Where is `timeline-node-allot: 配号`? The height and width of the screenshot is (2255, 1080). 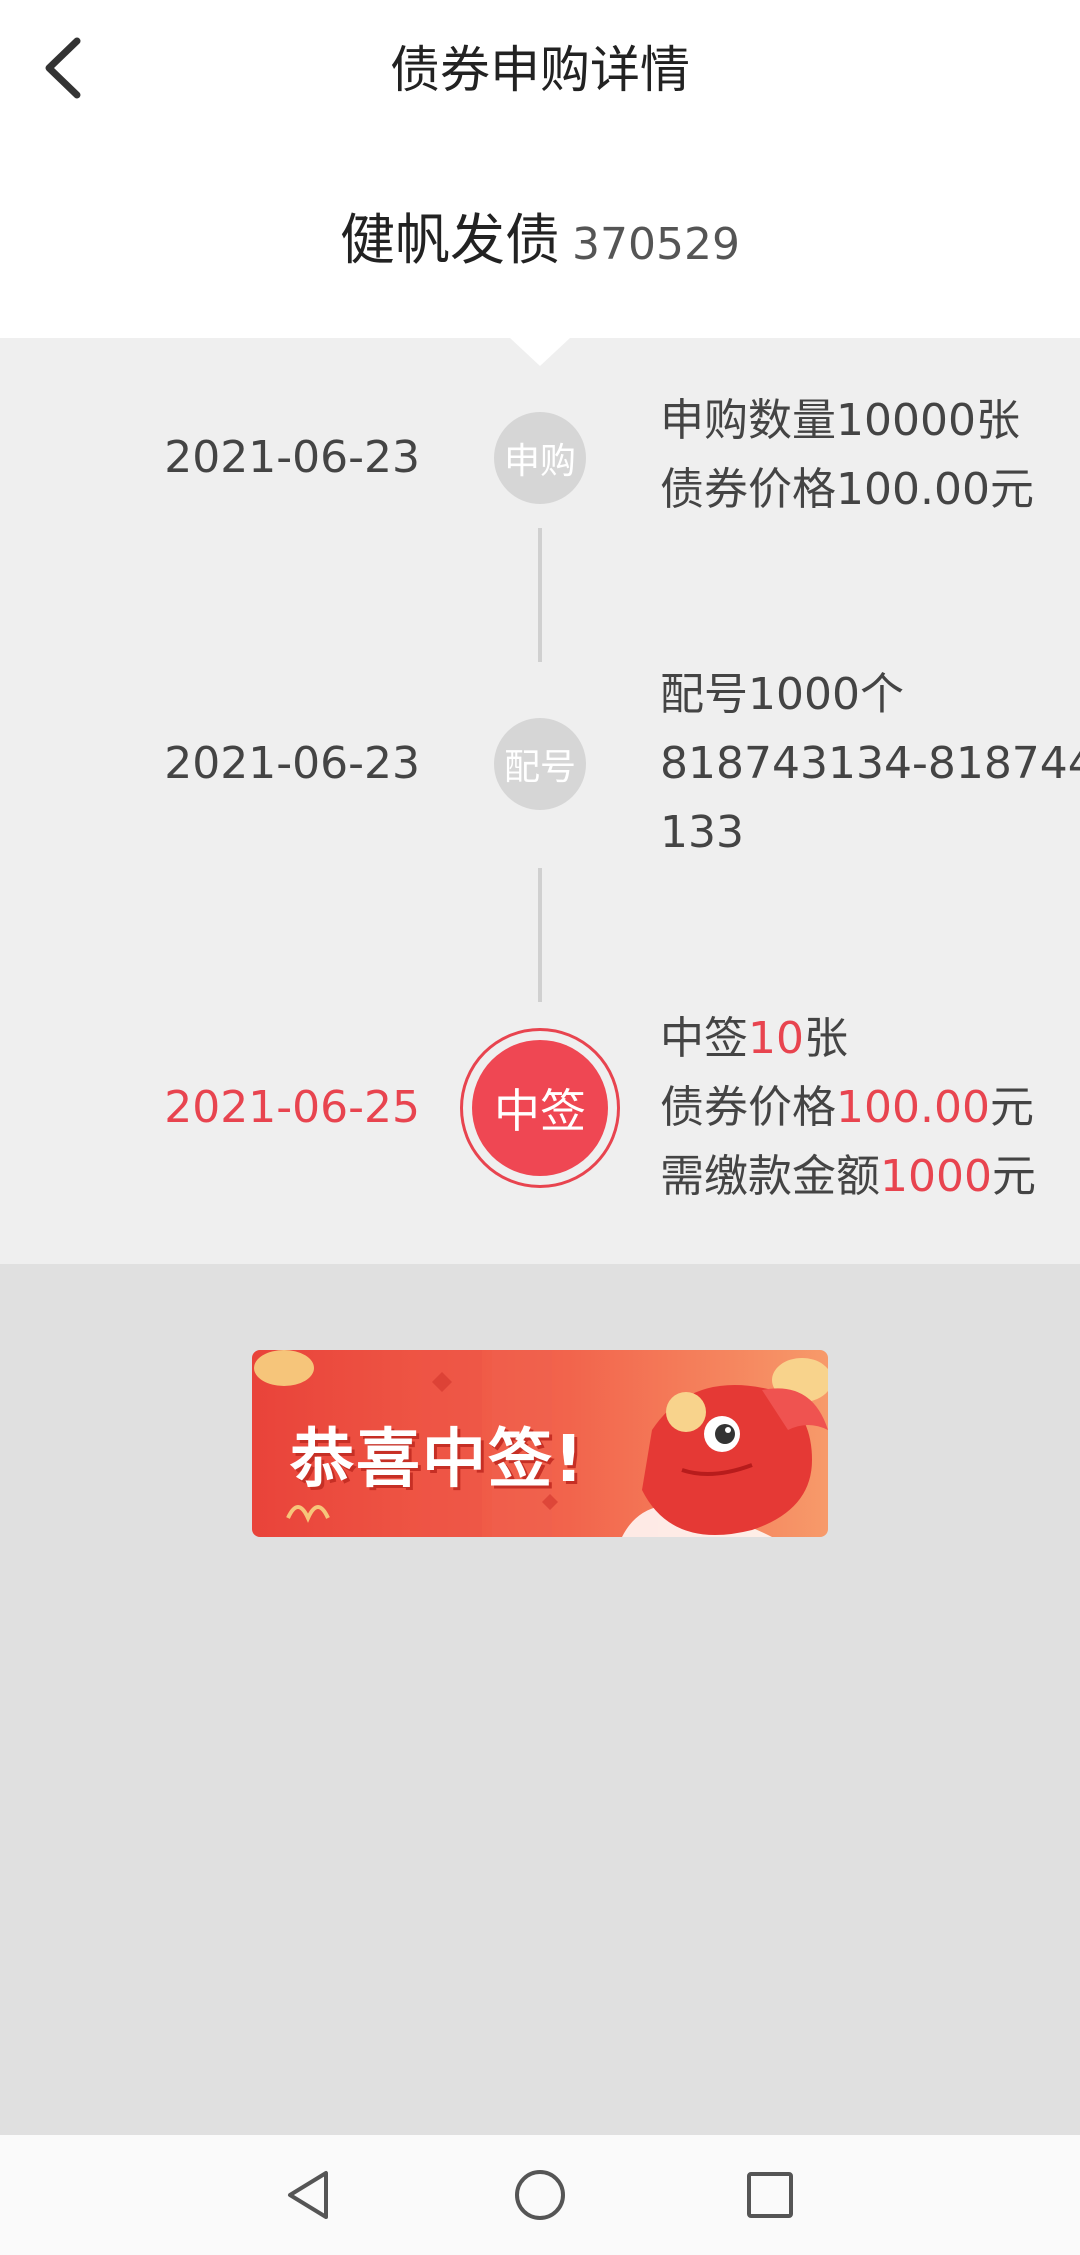
timeline-node-allot: 配号 is located at coordinates (540, 764).